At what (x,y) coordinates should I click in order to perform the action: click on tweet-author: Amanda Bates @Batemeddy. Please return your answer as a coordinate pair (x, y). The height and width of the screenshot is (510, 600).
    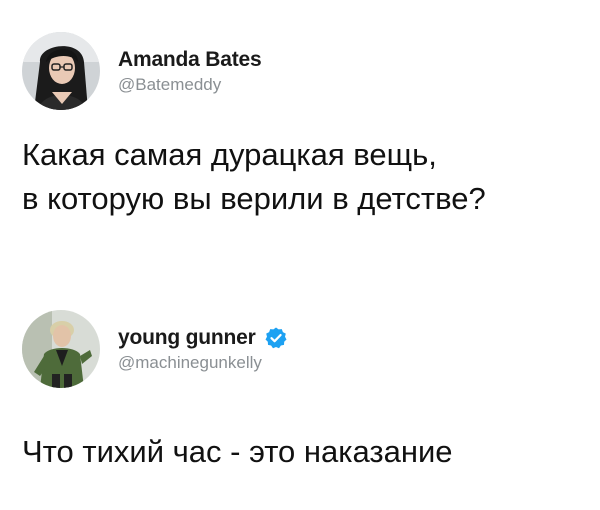
    Looking at the image, I should click on (142, 71).